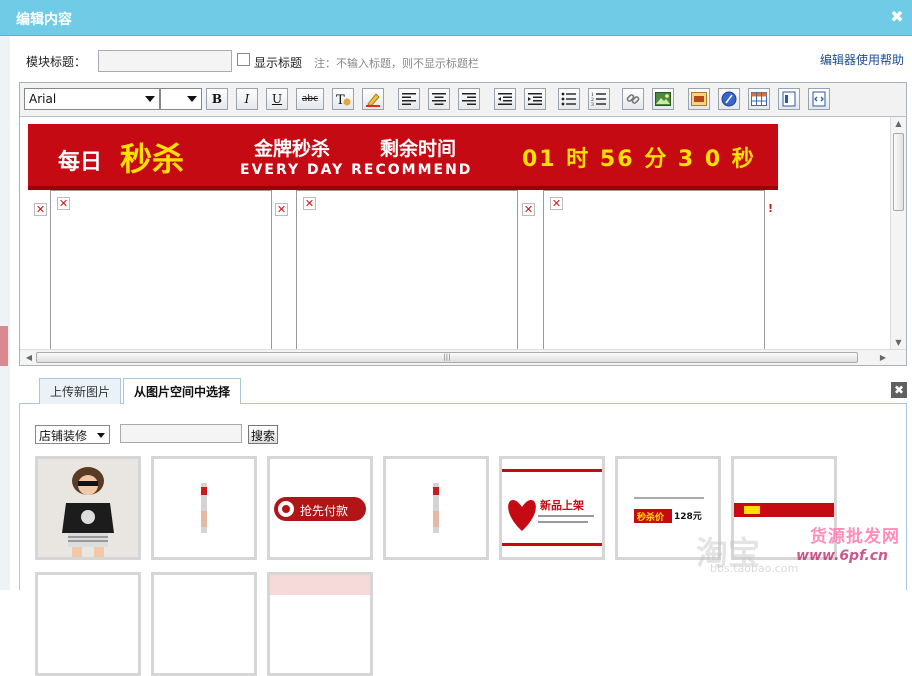 The height and width of the screenshot is (676, 912). What do you see at coordinates (44, 20) in the screenshot?
I see `dialog-title: 编辑内容` at bounding box center [44, 20].